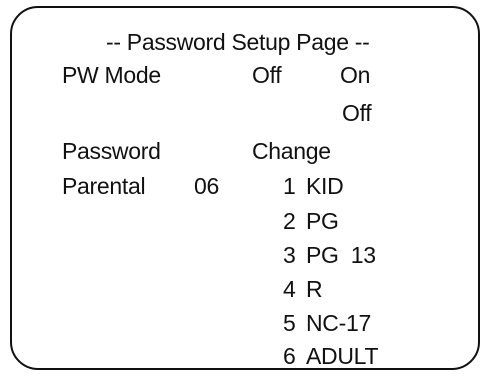  I want to click on parental-label: Parental, so click(104, 186).